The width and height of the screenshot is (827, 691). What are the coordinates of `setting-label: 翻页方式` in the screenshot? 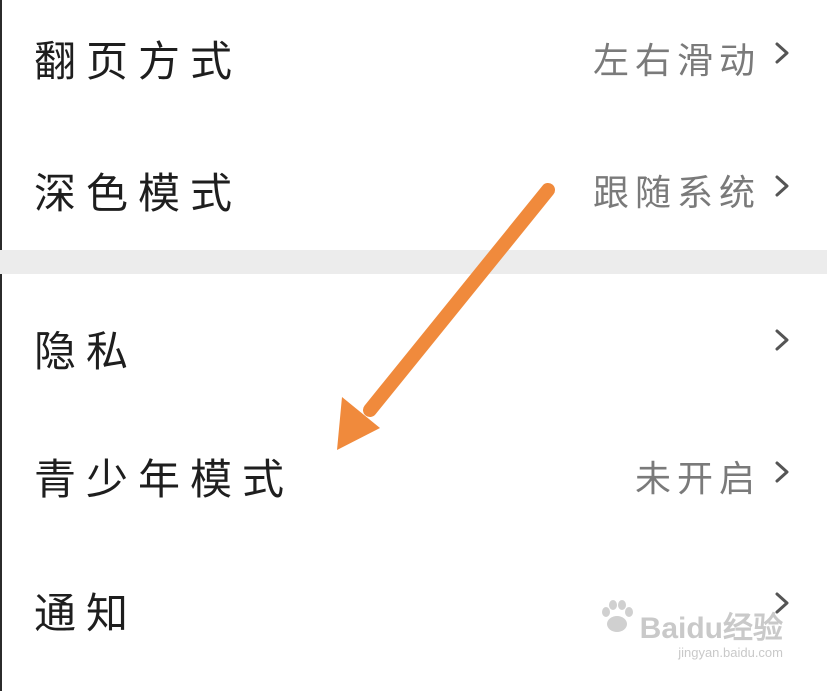 It's located at (138, 61).